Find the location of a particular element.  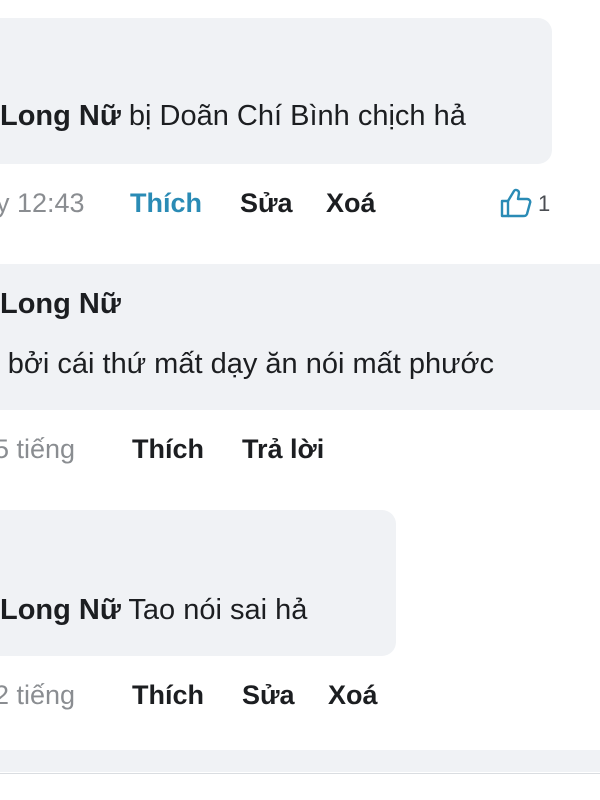

like-count: 1 is located at coordinates (544, 203).